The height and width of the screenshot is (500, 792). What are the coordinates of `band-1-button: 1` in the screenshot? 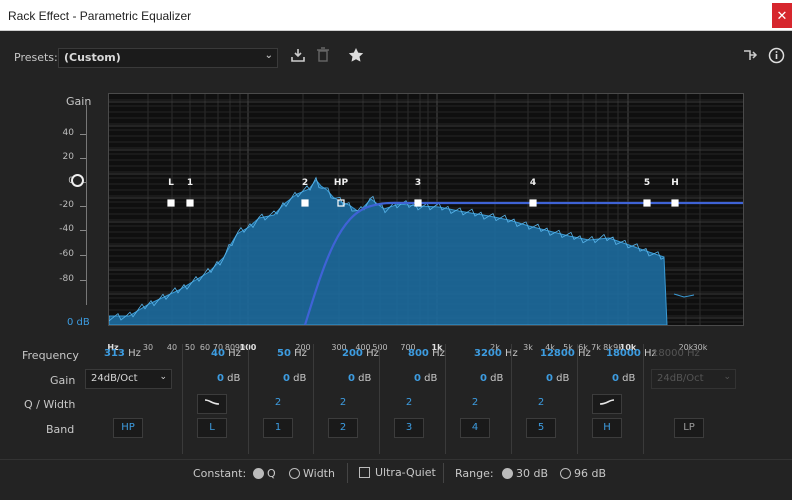 It's located at (278, 428).